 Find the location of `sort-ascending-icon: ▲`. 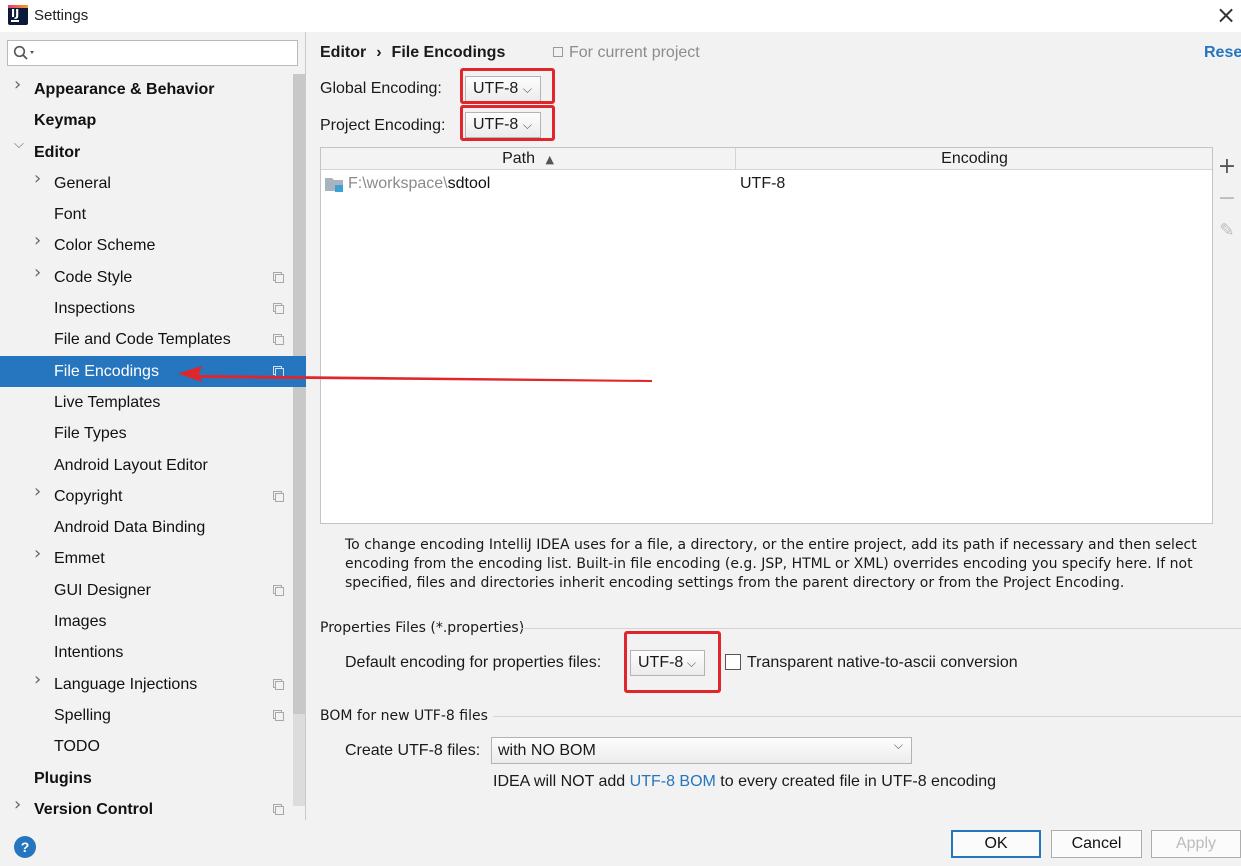

sort-ascending-icon: ▲ is located at coordinates (549, 159).